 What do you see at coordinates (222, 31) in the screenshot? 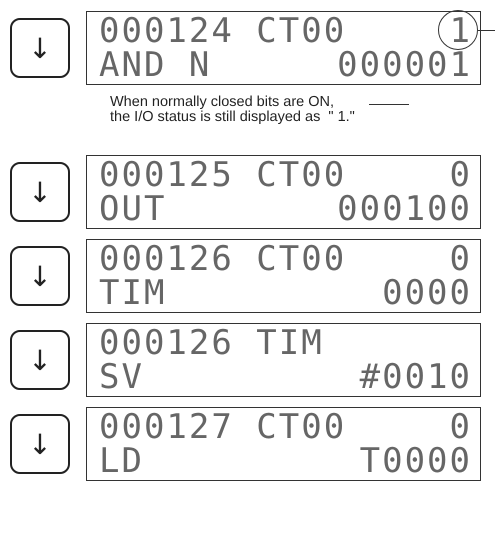
I see `lcd-text: 000124 CT00` at bounding box center [222, 31].